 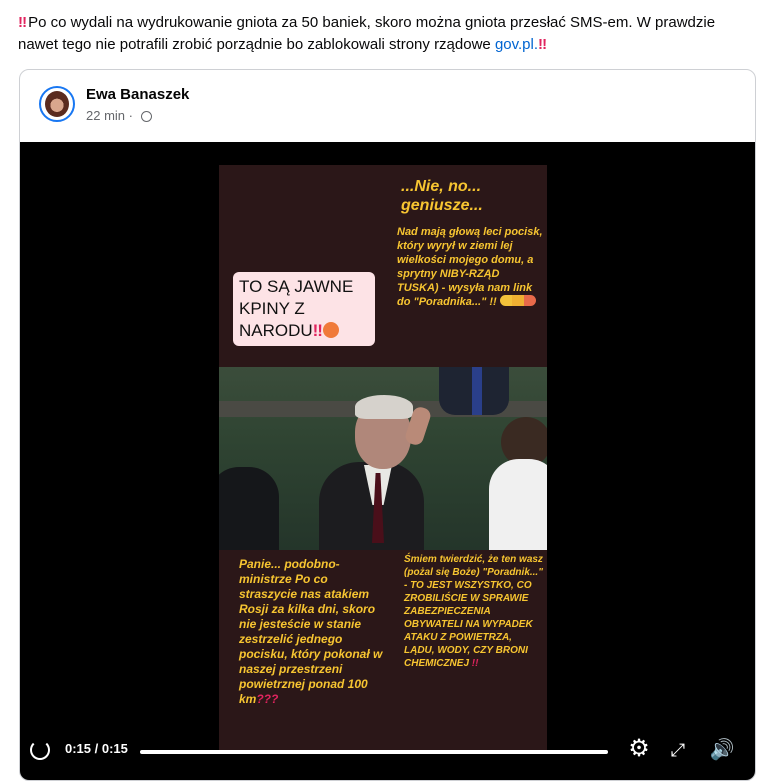 I want to click on jawne-kpiny-caption: TO SĄ JAWNE KPINY Z NARODU‼, so click(x=304, y=309).